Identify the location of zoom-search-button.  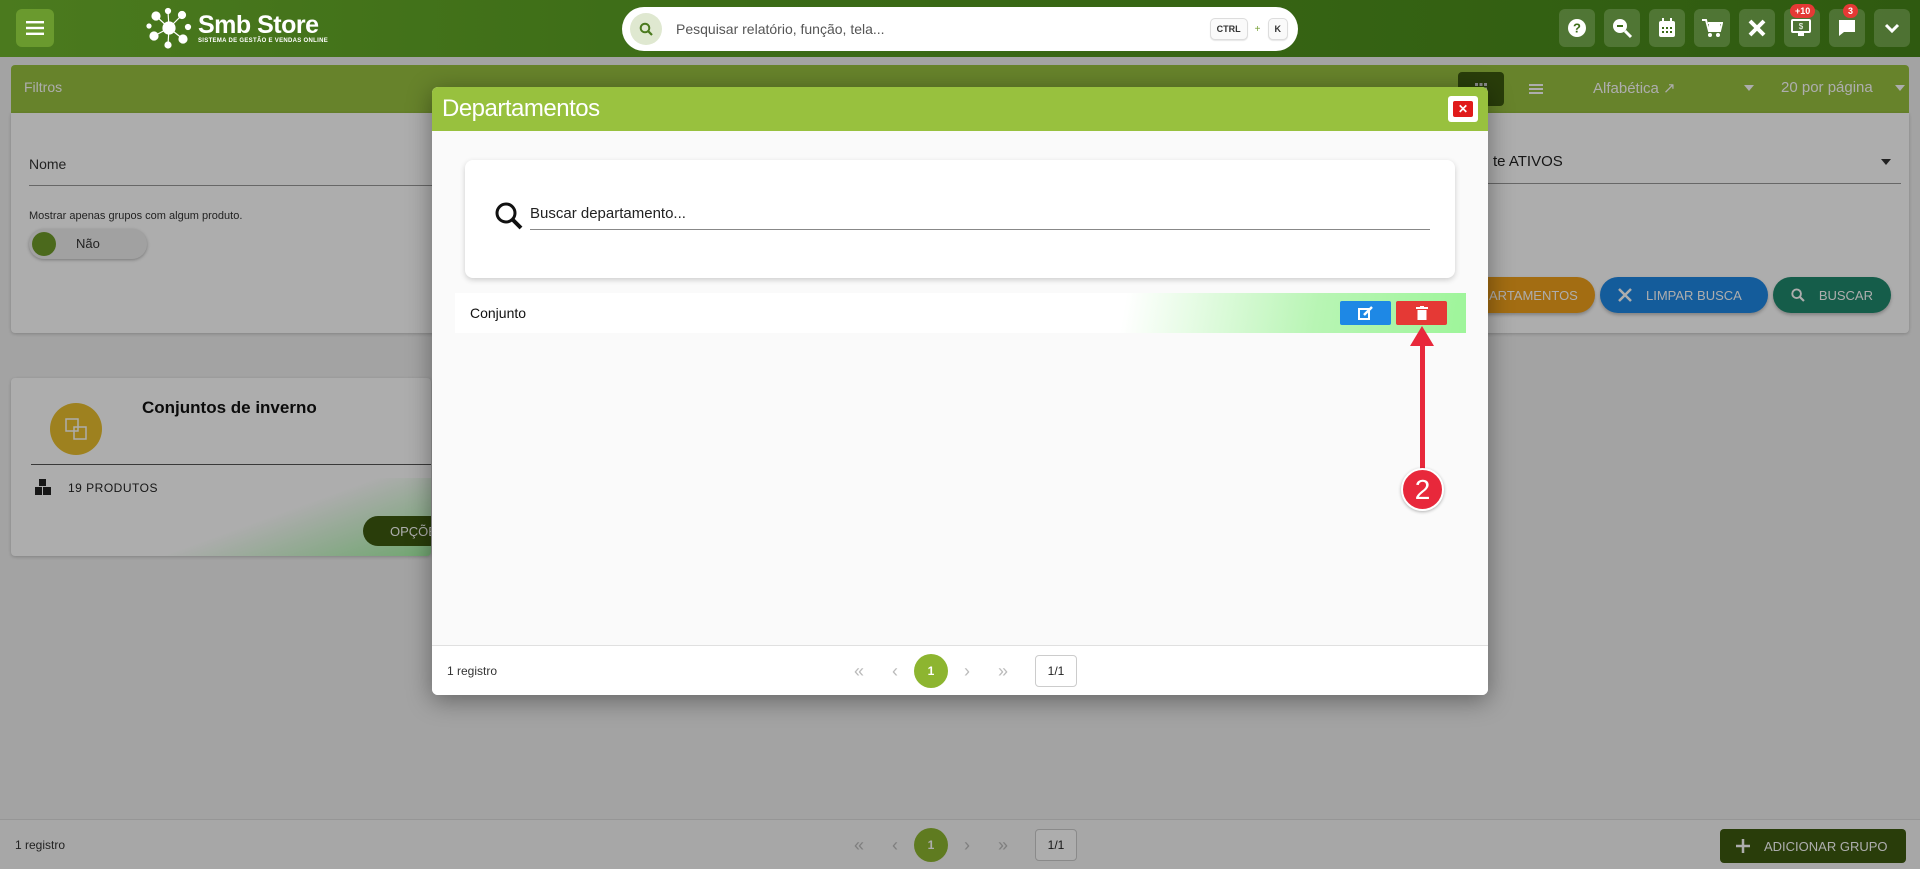
(1622, 28).